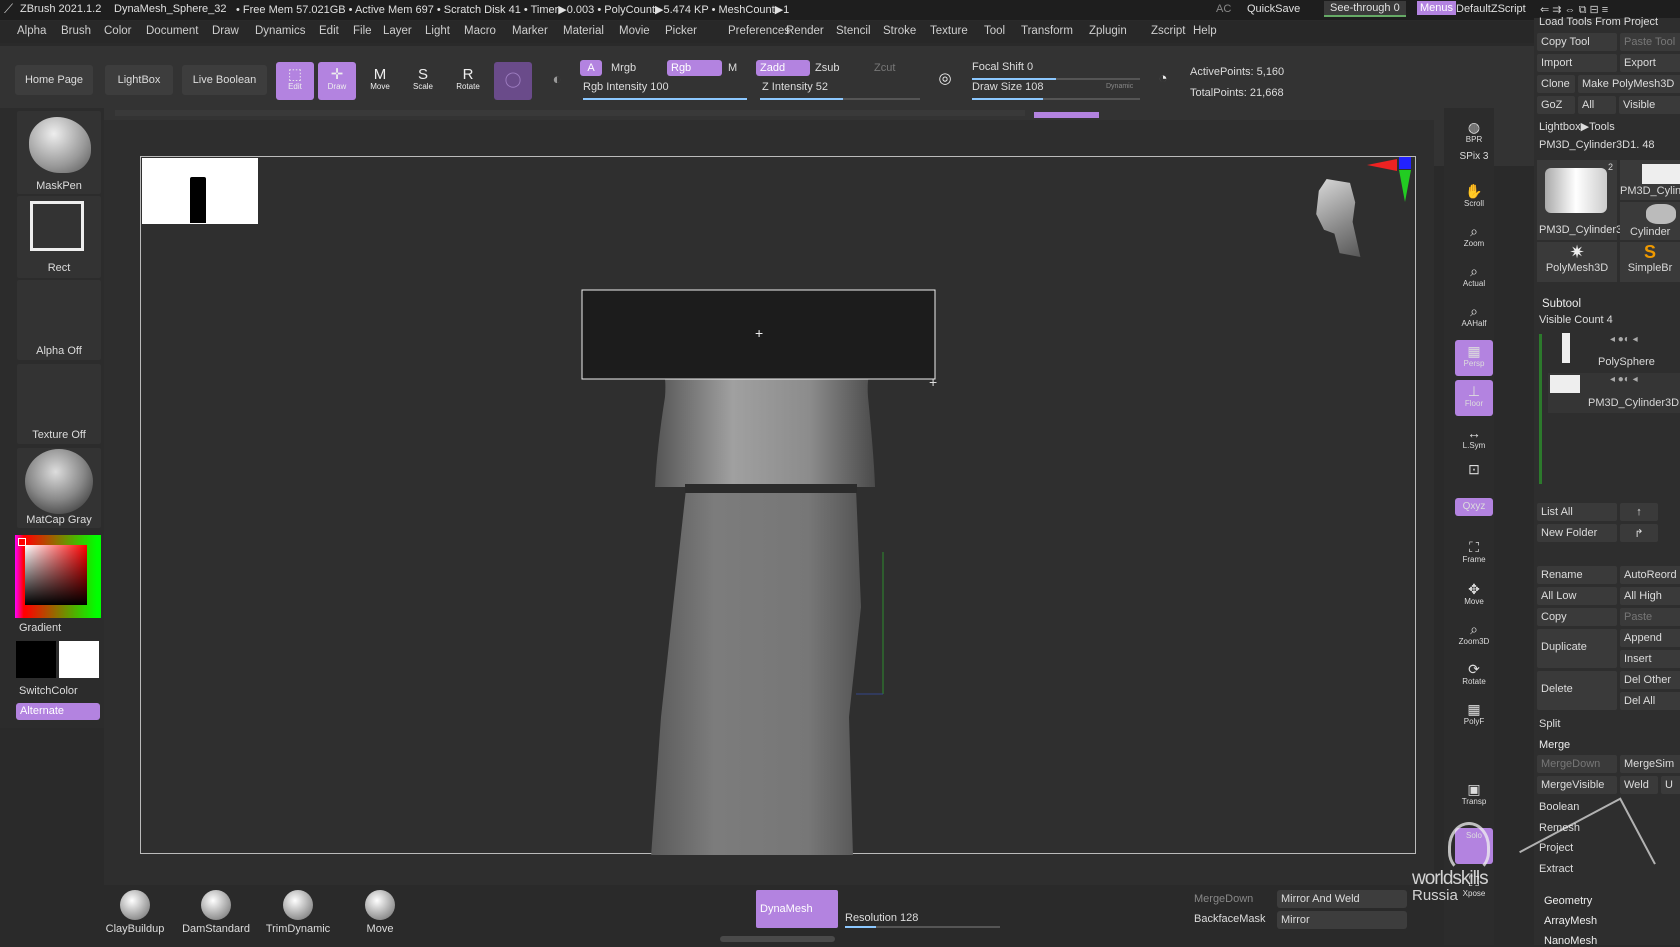 The height and width of the screenshot is (947, 1680). What do you see at coordinates (1650, 680) in the screenshot?
I see `del-other-button: Del Other` at bounding box center [1650, 680].